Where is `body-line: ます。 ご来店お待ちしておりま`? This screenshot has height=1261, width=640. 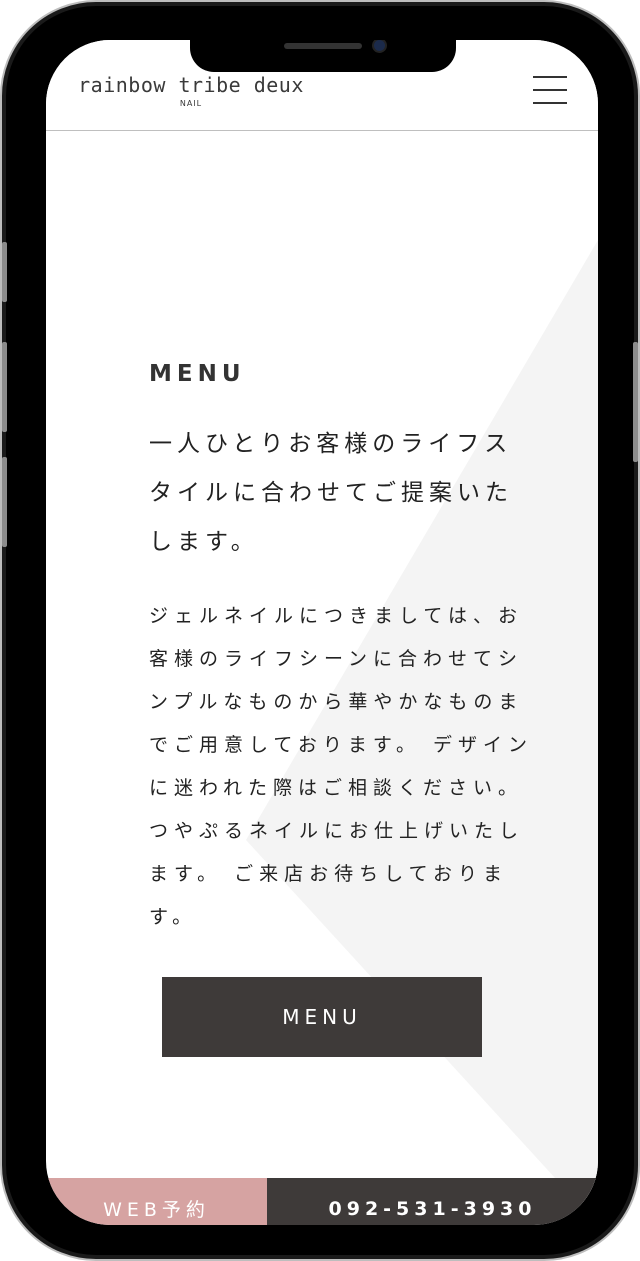 body-line: ます。 ご来店お待ちしておりま is located at coordinates (329, 874).